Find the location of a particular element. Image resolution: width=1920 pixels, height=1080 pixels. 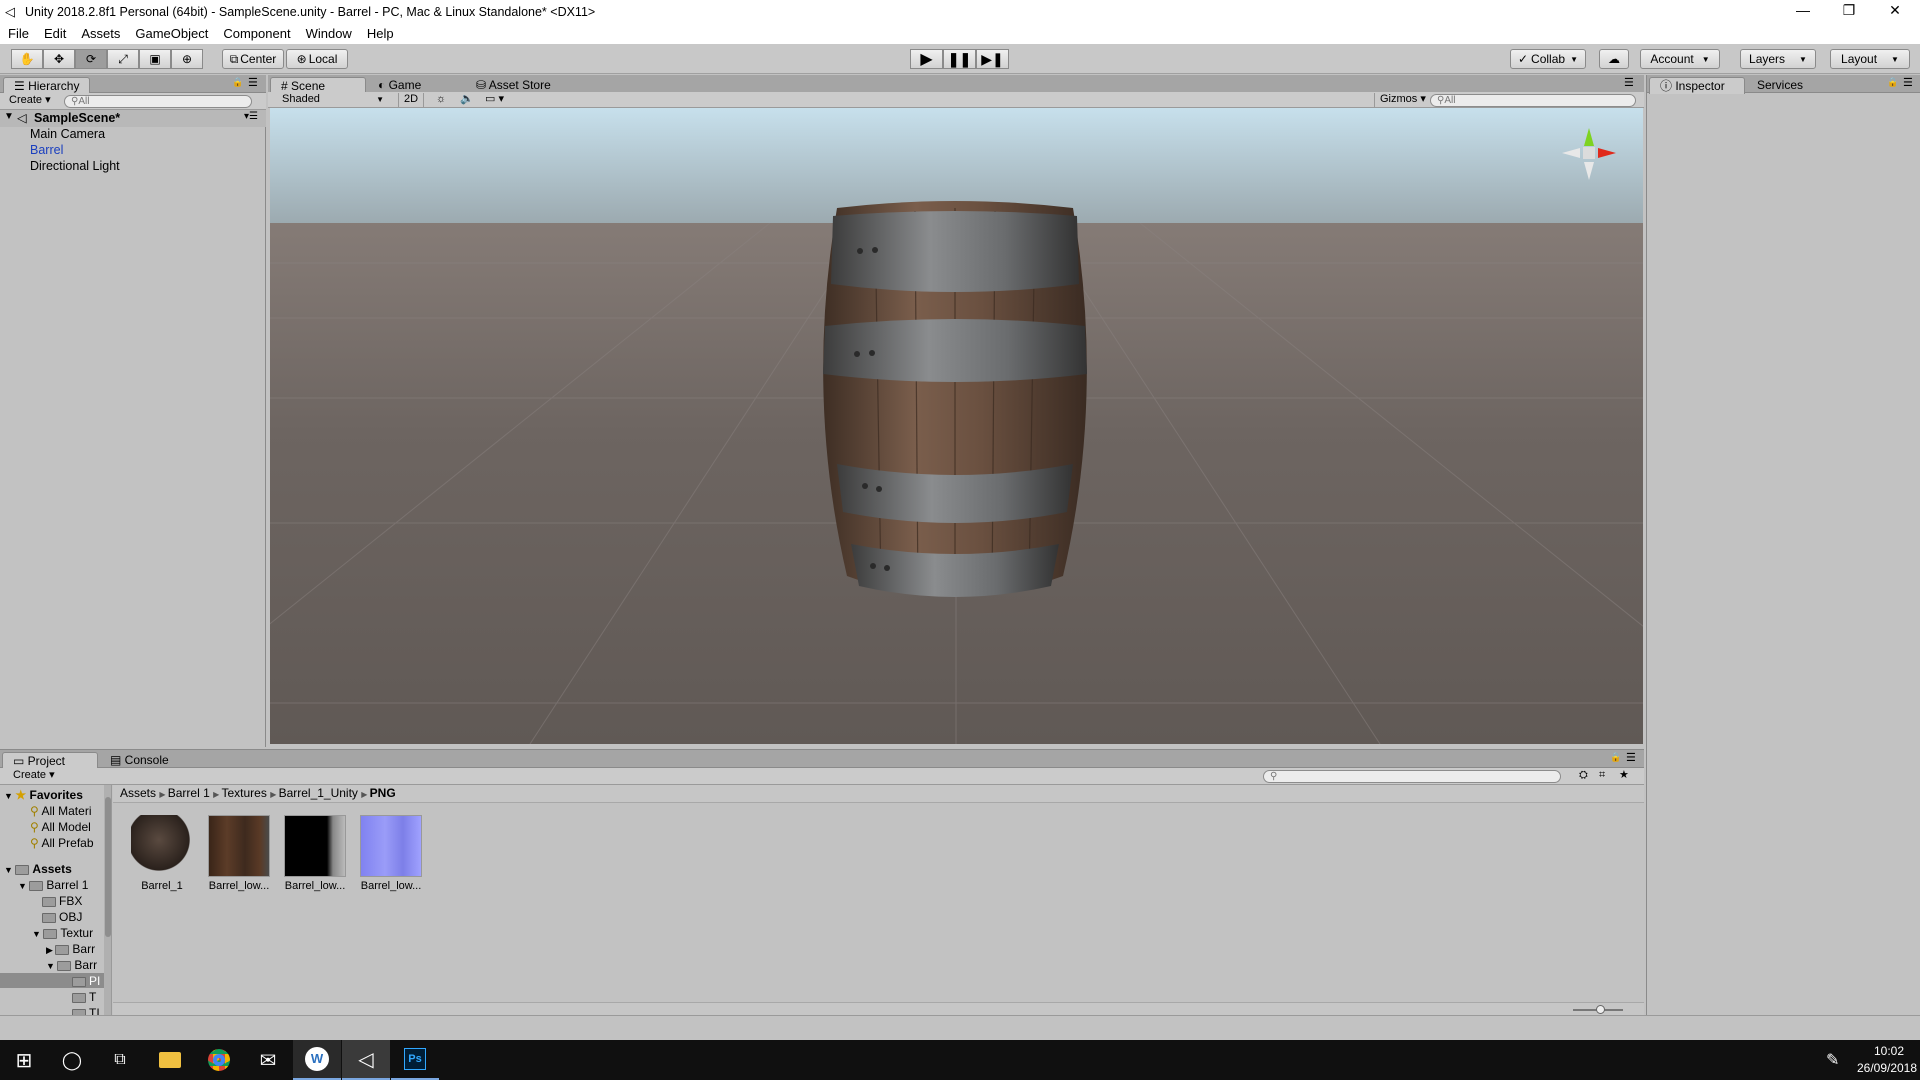

tree-barrel-folder-a: ▶ Barr is located at coordinates (70, 949).